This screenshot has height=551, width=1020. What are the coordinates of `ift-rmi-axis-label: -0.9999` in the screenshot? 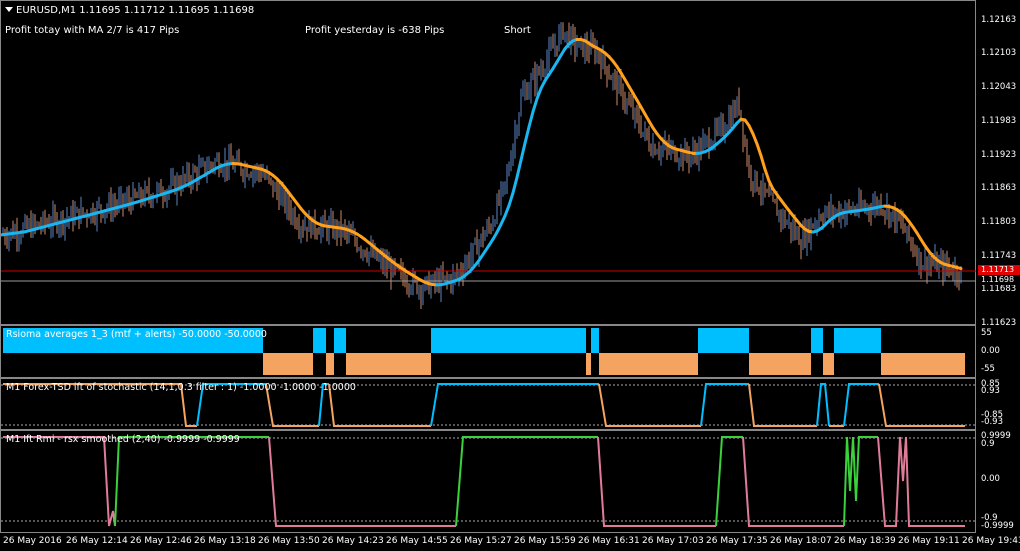 It's located at (997, 526).